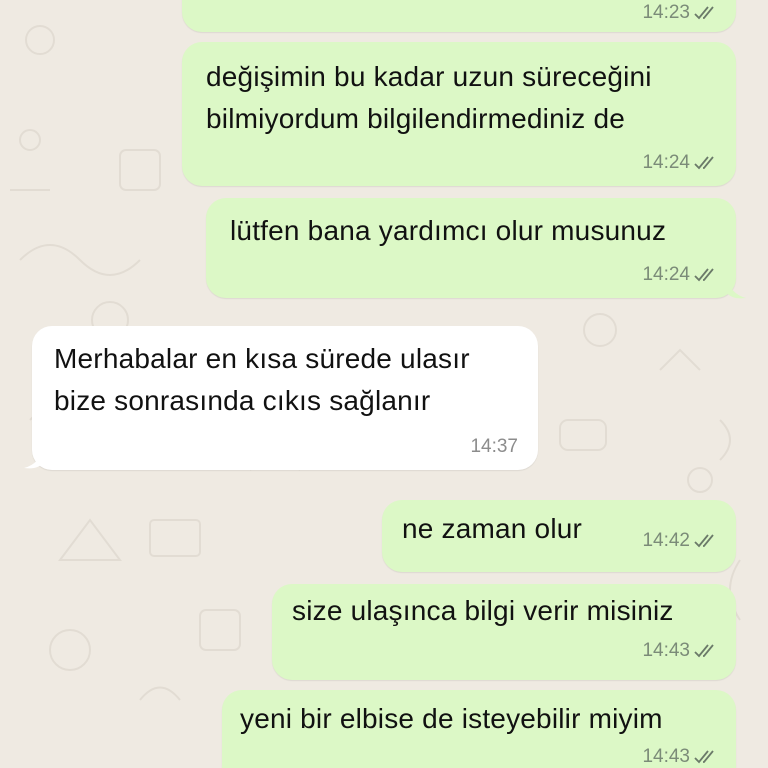  What do you see at coordinates (451, 718) in the screenshot?
I see `message-text-line: yeni bir elbise de isteyebilir miyim` at bounding box center [451, 718].